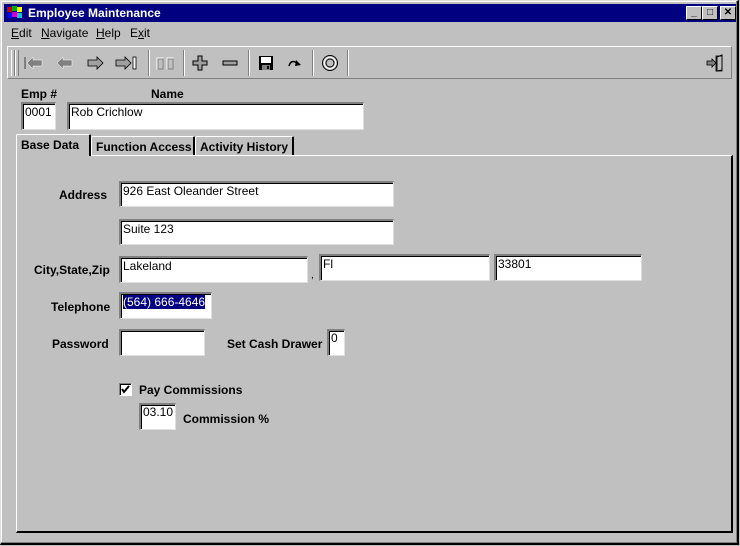  I want to click on first-icon, so click(33, 63).